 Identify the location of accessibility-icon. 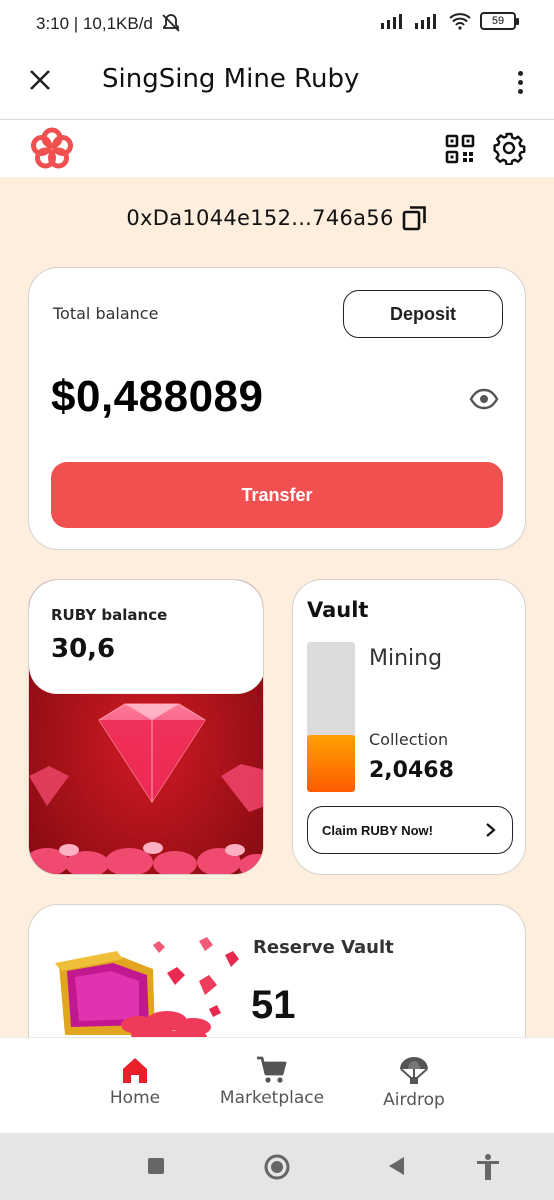
(488, 1167).